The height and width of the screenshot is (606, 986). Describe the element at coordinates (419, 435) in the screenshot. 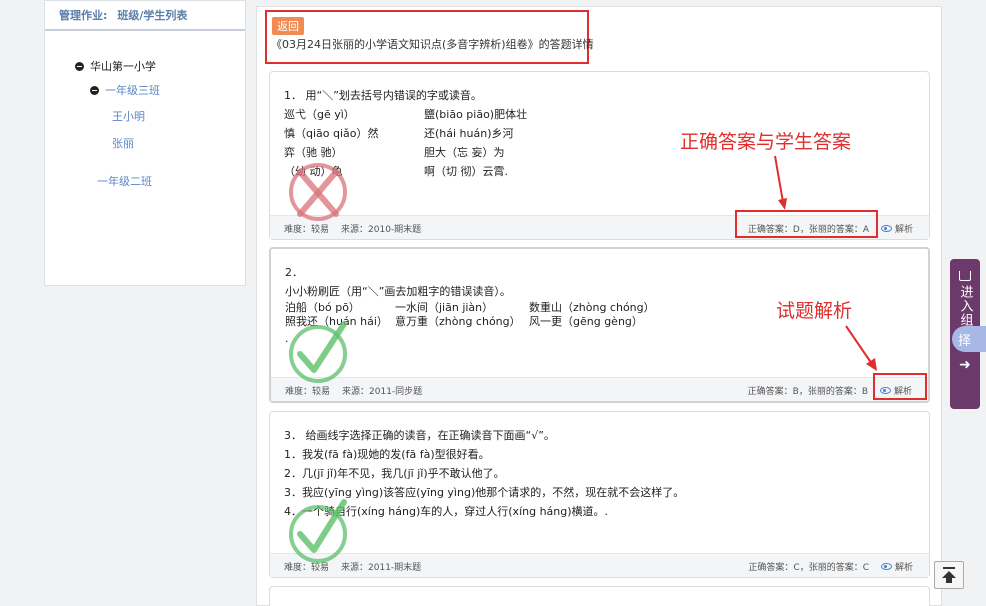

I see `question-stem: 3． 给画线字选择正确的读音，在正确读音下面画“√”。` at that location.